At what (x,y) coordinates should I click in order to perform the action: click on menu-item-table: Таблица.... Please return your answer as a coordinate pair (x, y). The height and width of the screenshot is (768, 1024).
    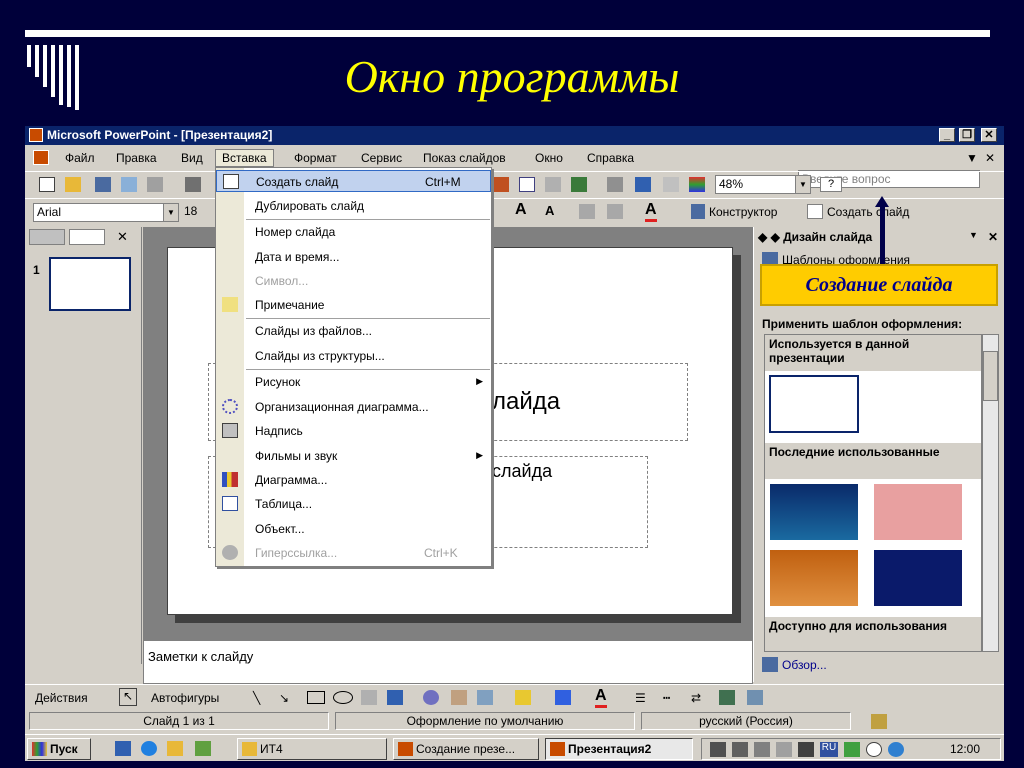
    Looking at the image, I should click on (353, 504).